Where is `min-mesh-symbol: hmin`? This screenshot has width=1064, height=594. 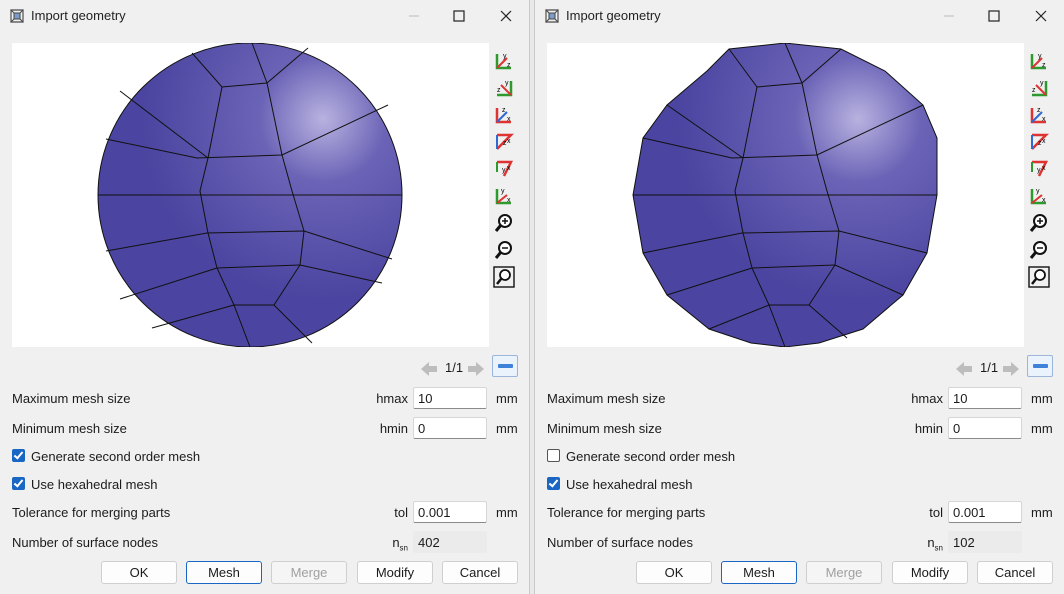
min-mesh-symbol: hmin is located at coordinates (393, 428).